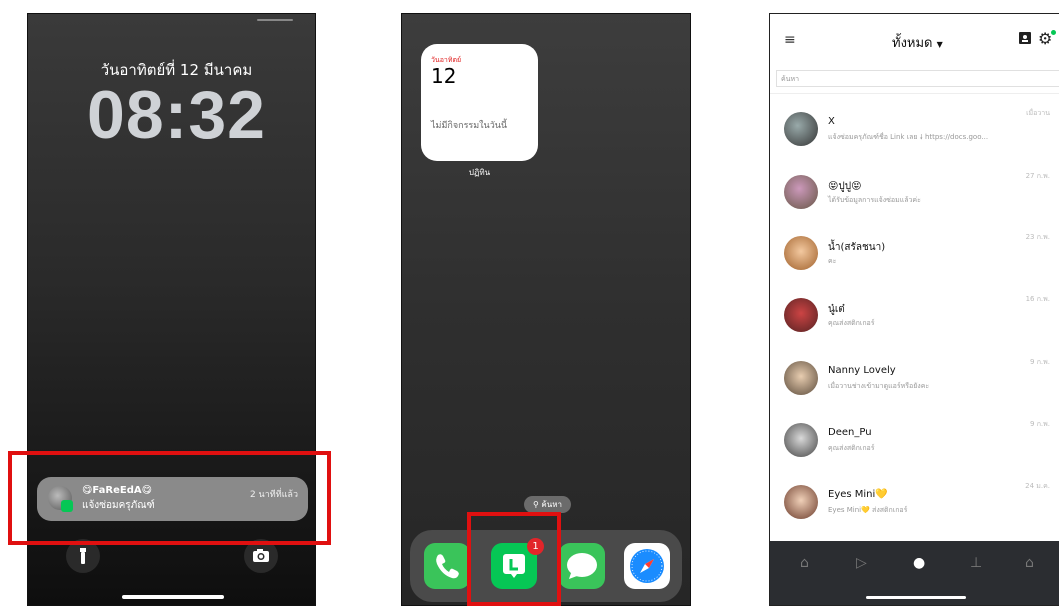  Describe the element at coordinates (868, 510) in the screenshot. I see `chat-preview: Eyes Mini💛 ส่งสติกเกอร์` at that location.